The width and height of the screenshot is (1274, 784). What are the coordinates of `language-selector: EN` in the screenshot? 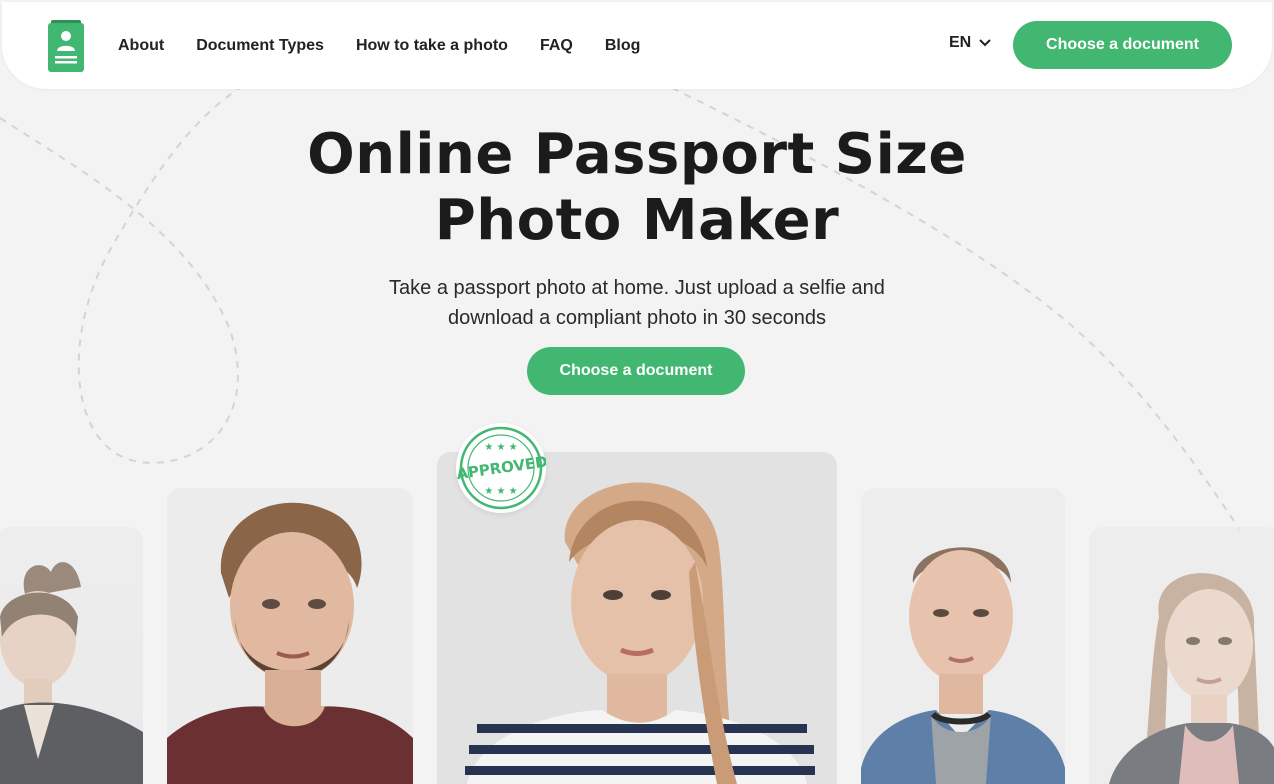 It's located at (970, 43).